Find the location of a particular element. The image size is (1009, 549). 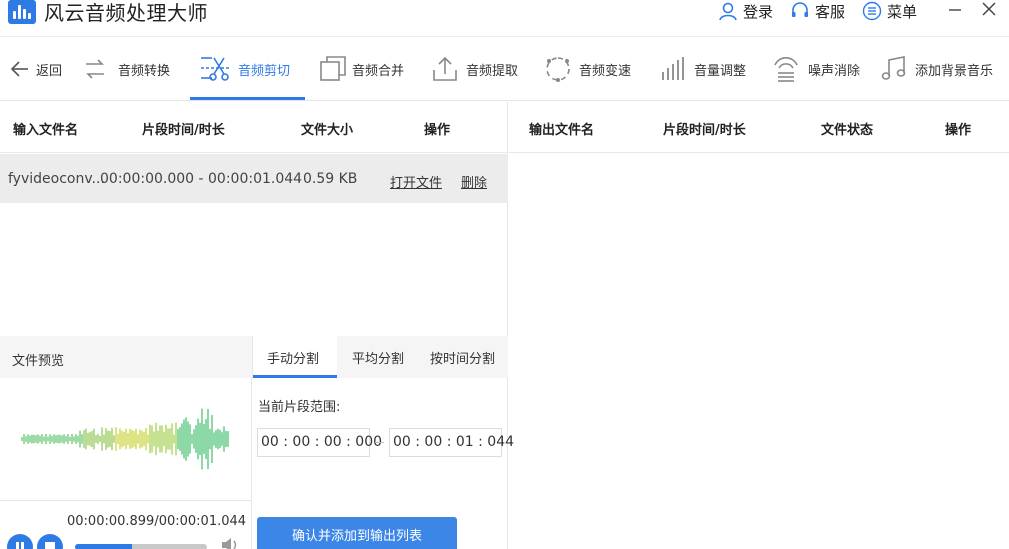

col-file-size: 文件大小 is located at coordinates (327, 130).